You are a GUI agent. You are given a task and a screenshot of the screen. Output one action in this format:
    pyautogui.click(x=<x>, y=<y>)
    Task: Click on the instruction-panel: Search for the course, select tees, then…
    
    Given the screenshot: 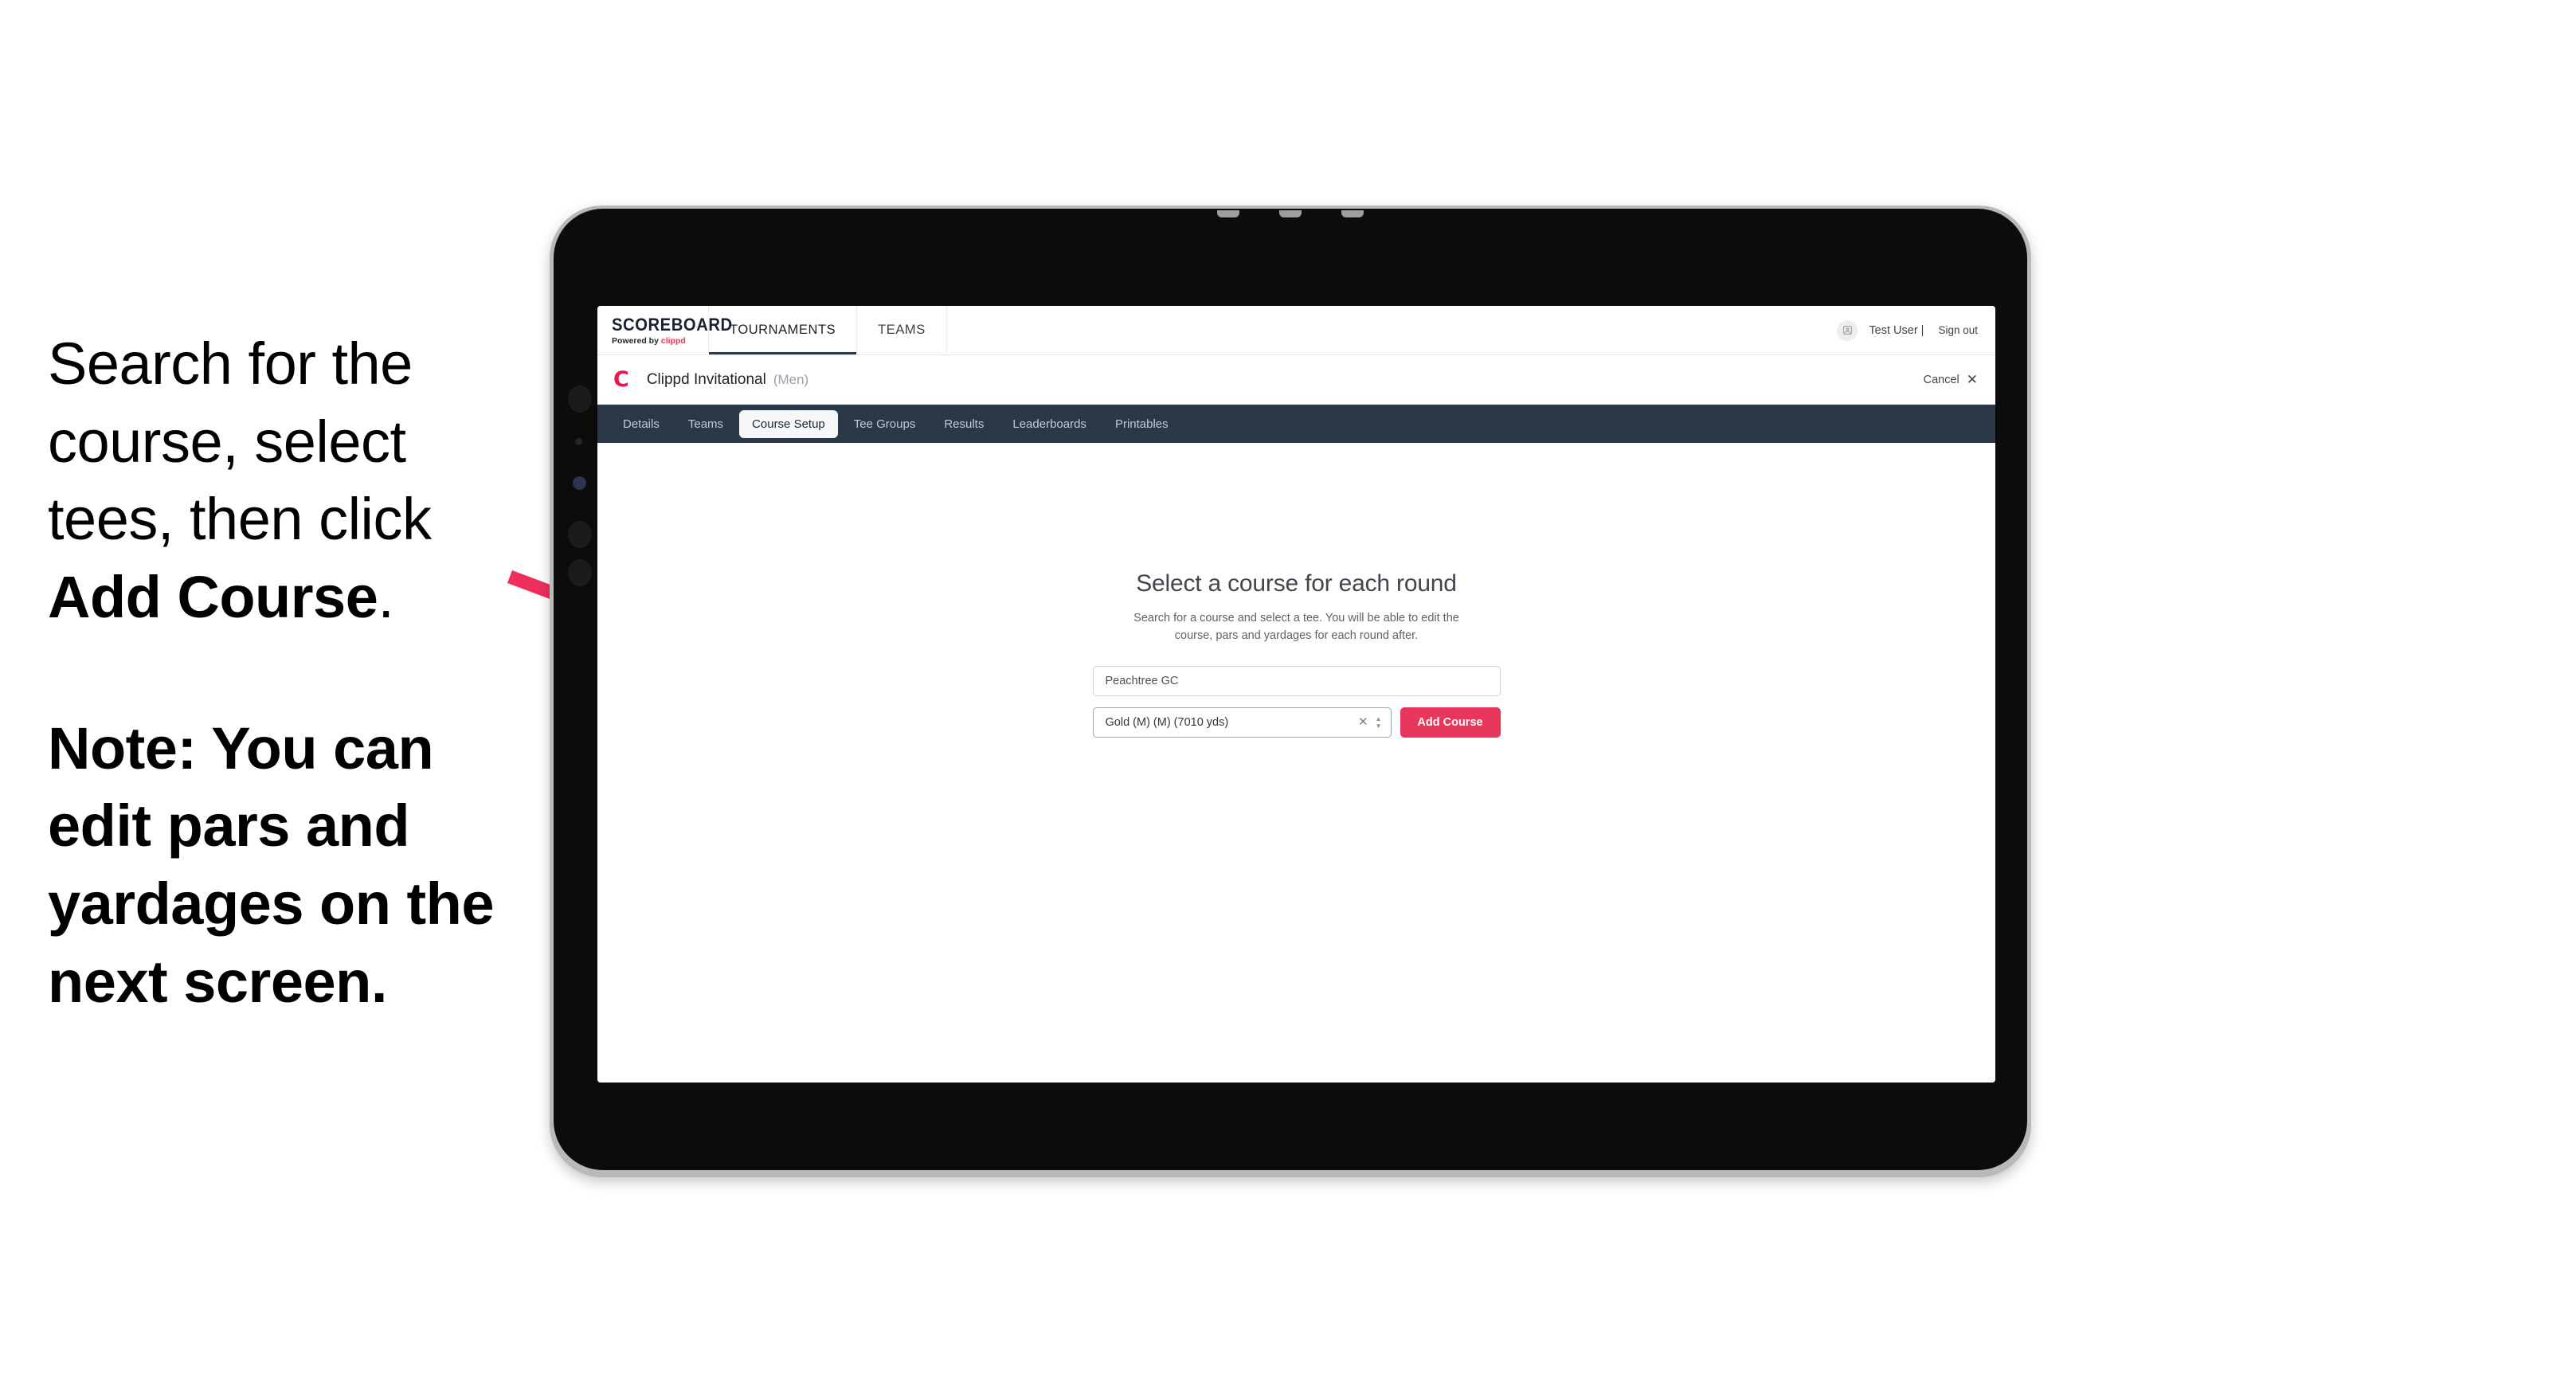 What is the action you would take?
    pyautogui.click(x=287, y=672)
    